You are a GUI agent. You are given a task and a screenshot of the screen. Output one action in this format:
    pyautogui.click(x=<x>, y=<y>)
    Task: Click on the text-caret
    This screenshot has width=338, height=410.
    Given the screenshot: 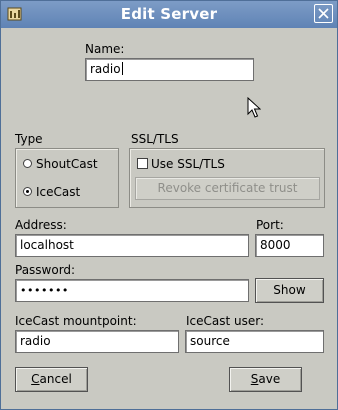 What is the action you would take?
    pyautogui.click(x=122, y=68)
    